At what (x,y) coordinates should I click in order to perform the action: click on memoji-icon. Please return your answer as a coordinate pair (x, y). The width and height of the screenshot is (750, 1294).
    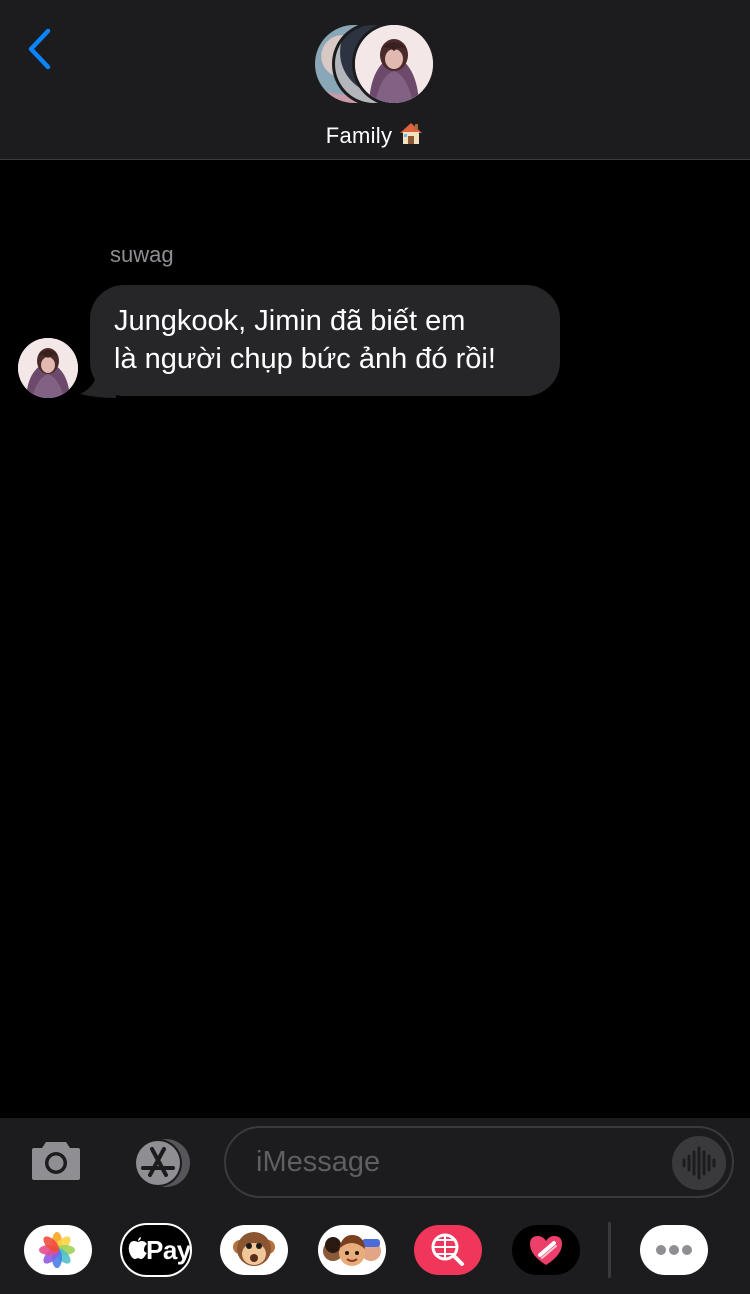
    Looking at the image, I should click on (352, 1250).